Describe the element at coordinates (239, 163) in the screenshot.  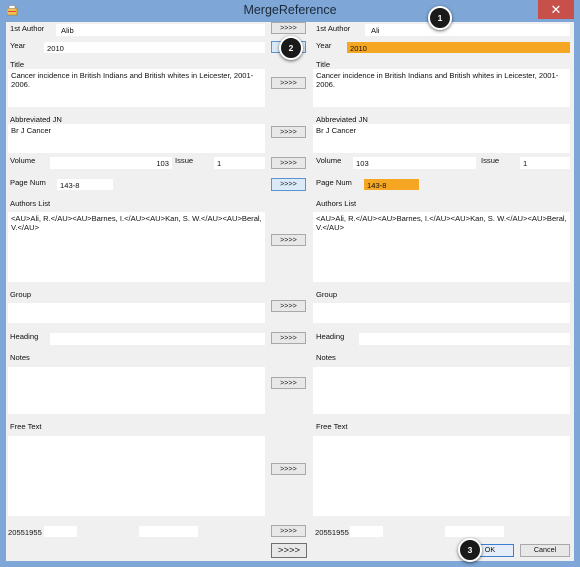
I see `left-issue-field: 1` at that location.